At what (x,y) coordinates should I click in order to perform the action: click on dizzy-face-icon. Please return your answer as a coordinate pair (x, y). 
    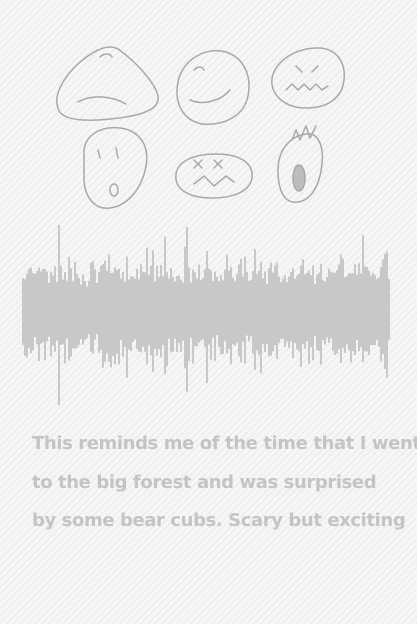
    Looking at the image, I should click on (214, 176).